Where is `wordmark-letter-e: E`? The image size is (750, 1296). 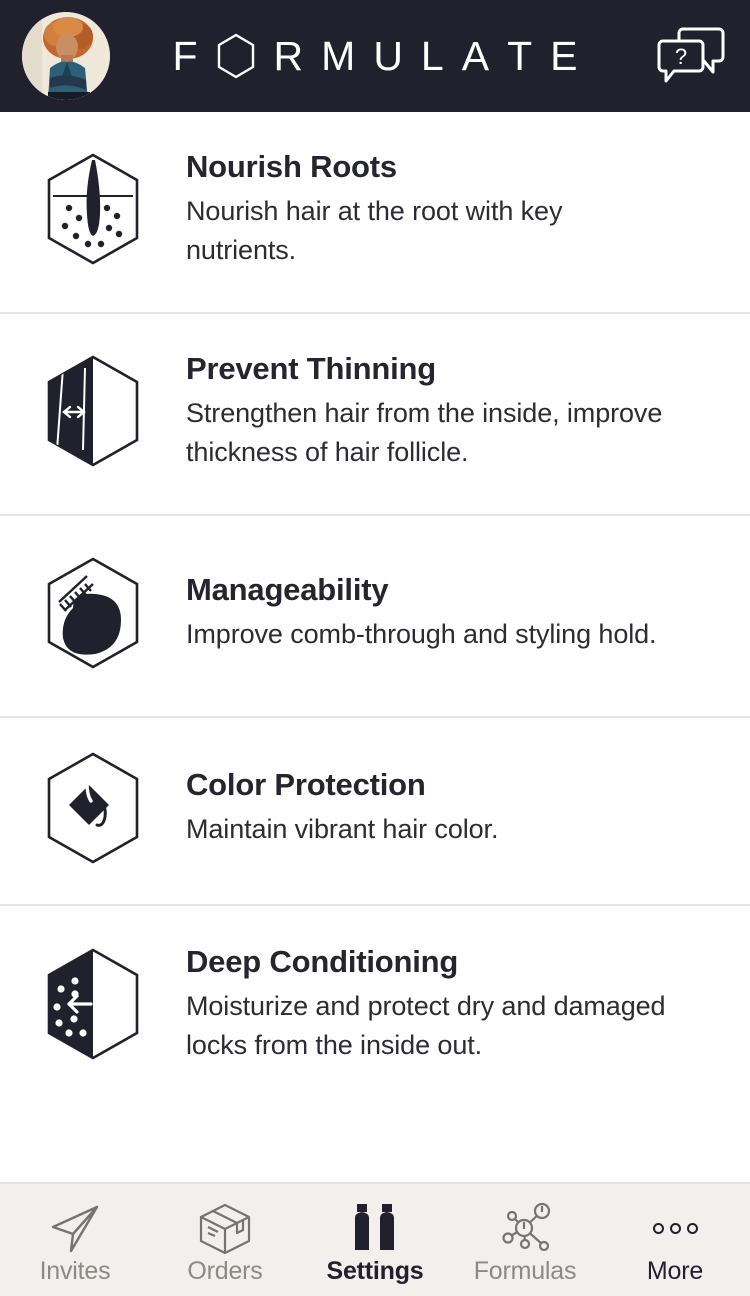
wordmark-letter-e: E is located at coordinates (564, 55).